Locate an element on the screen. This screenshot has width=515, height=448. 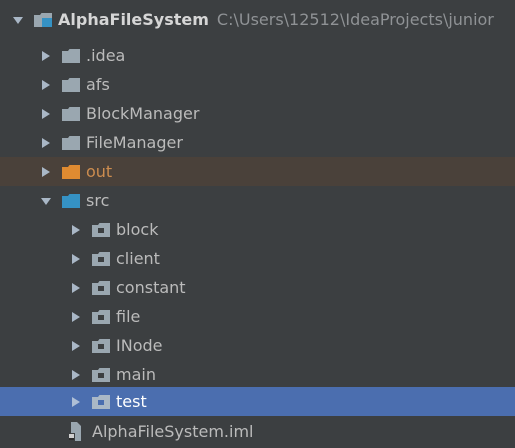
tree-item-label: FileManager is located at coordinates (134, 142).